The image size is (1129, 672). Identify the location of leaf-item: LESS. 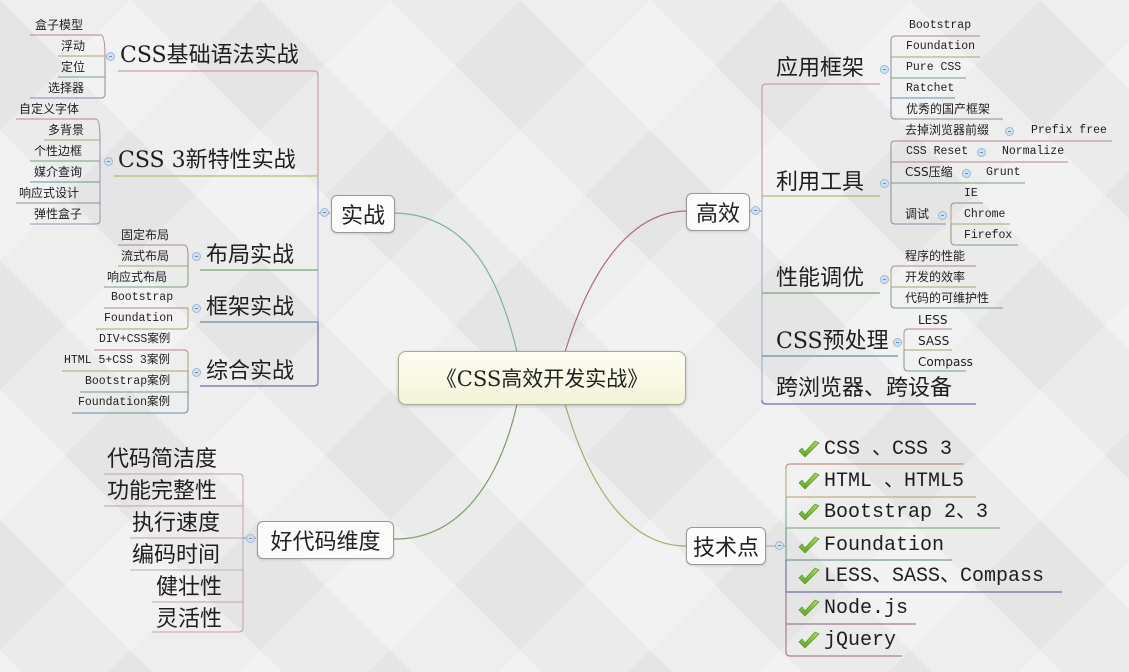
(933, 320).